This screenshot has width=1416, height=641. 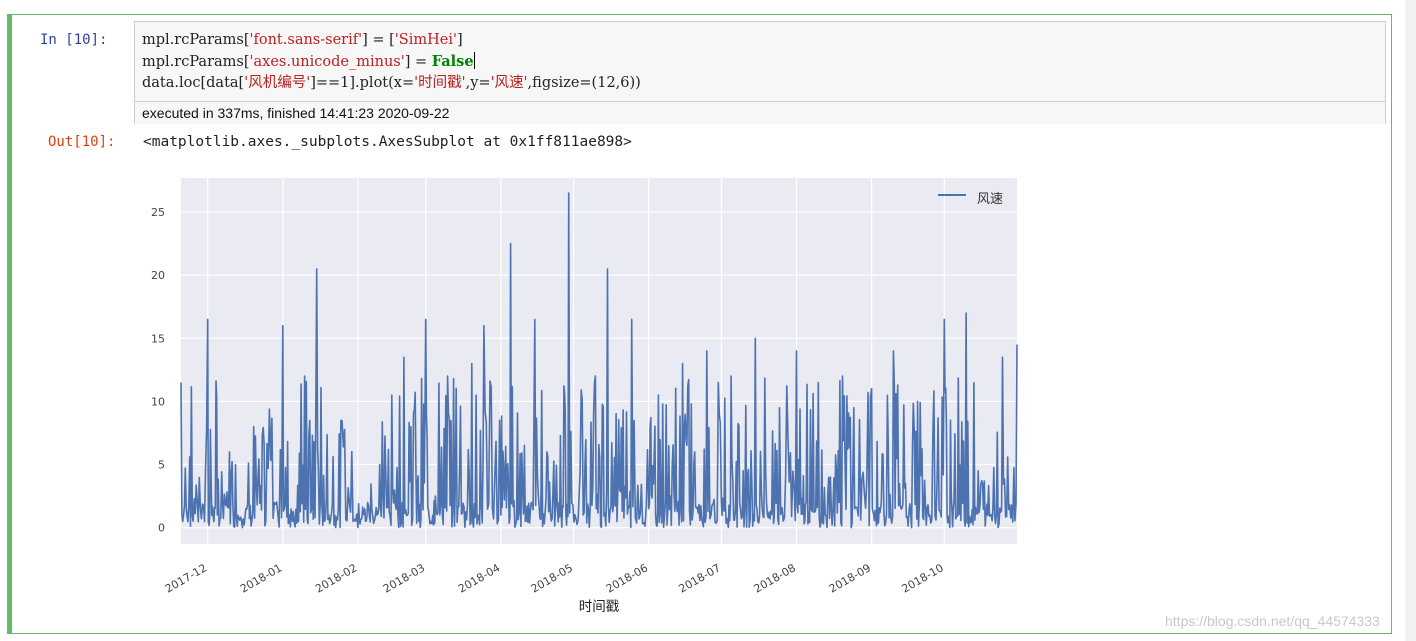 What do you see at coordinates (479, 578) in the screenshot?
I see `x-tick-label: 2018-04` at bounding box center [479, 578].